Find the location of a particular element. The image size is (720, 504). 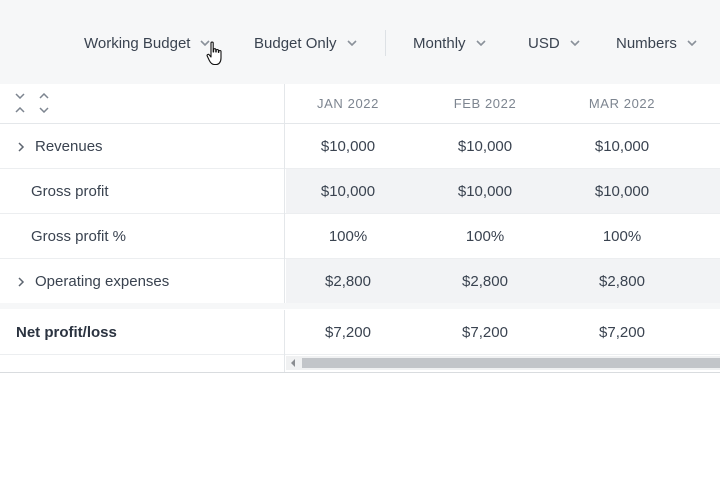

currency-dropdown: USD is located at coordinates (554, 43).